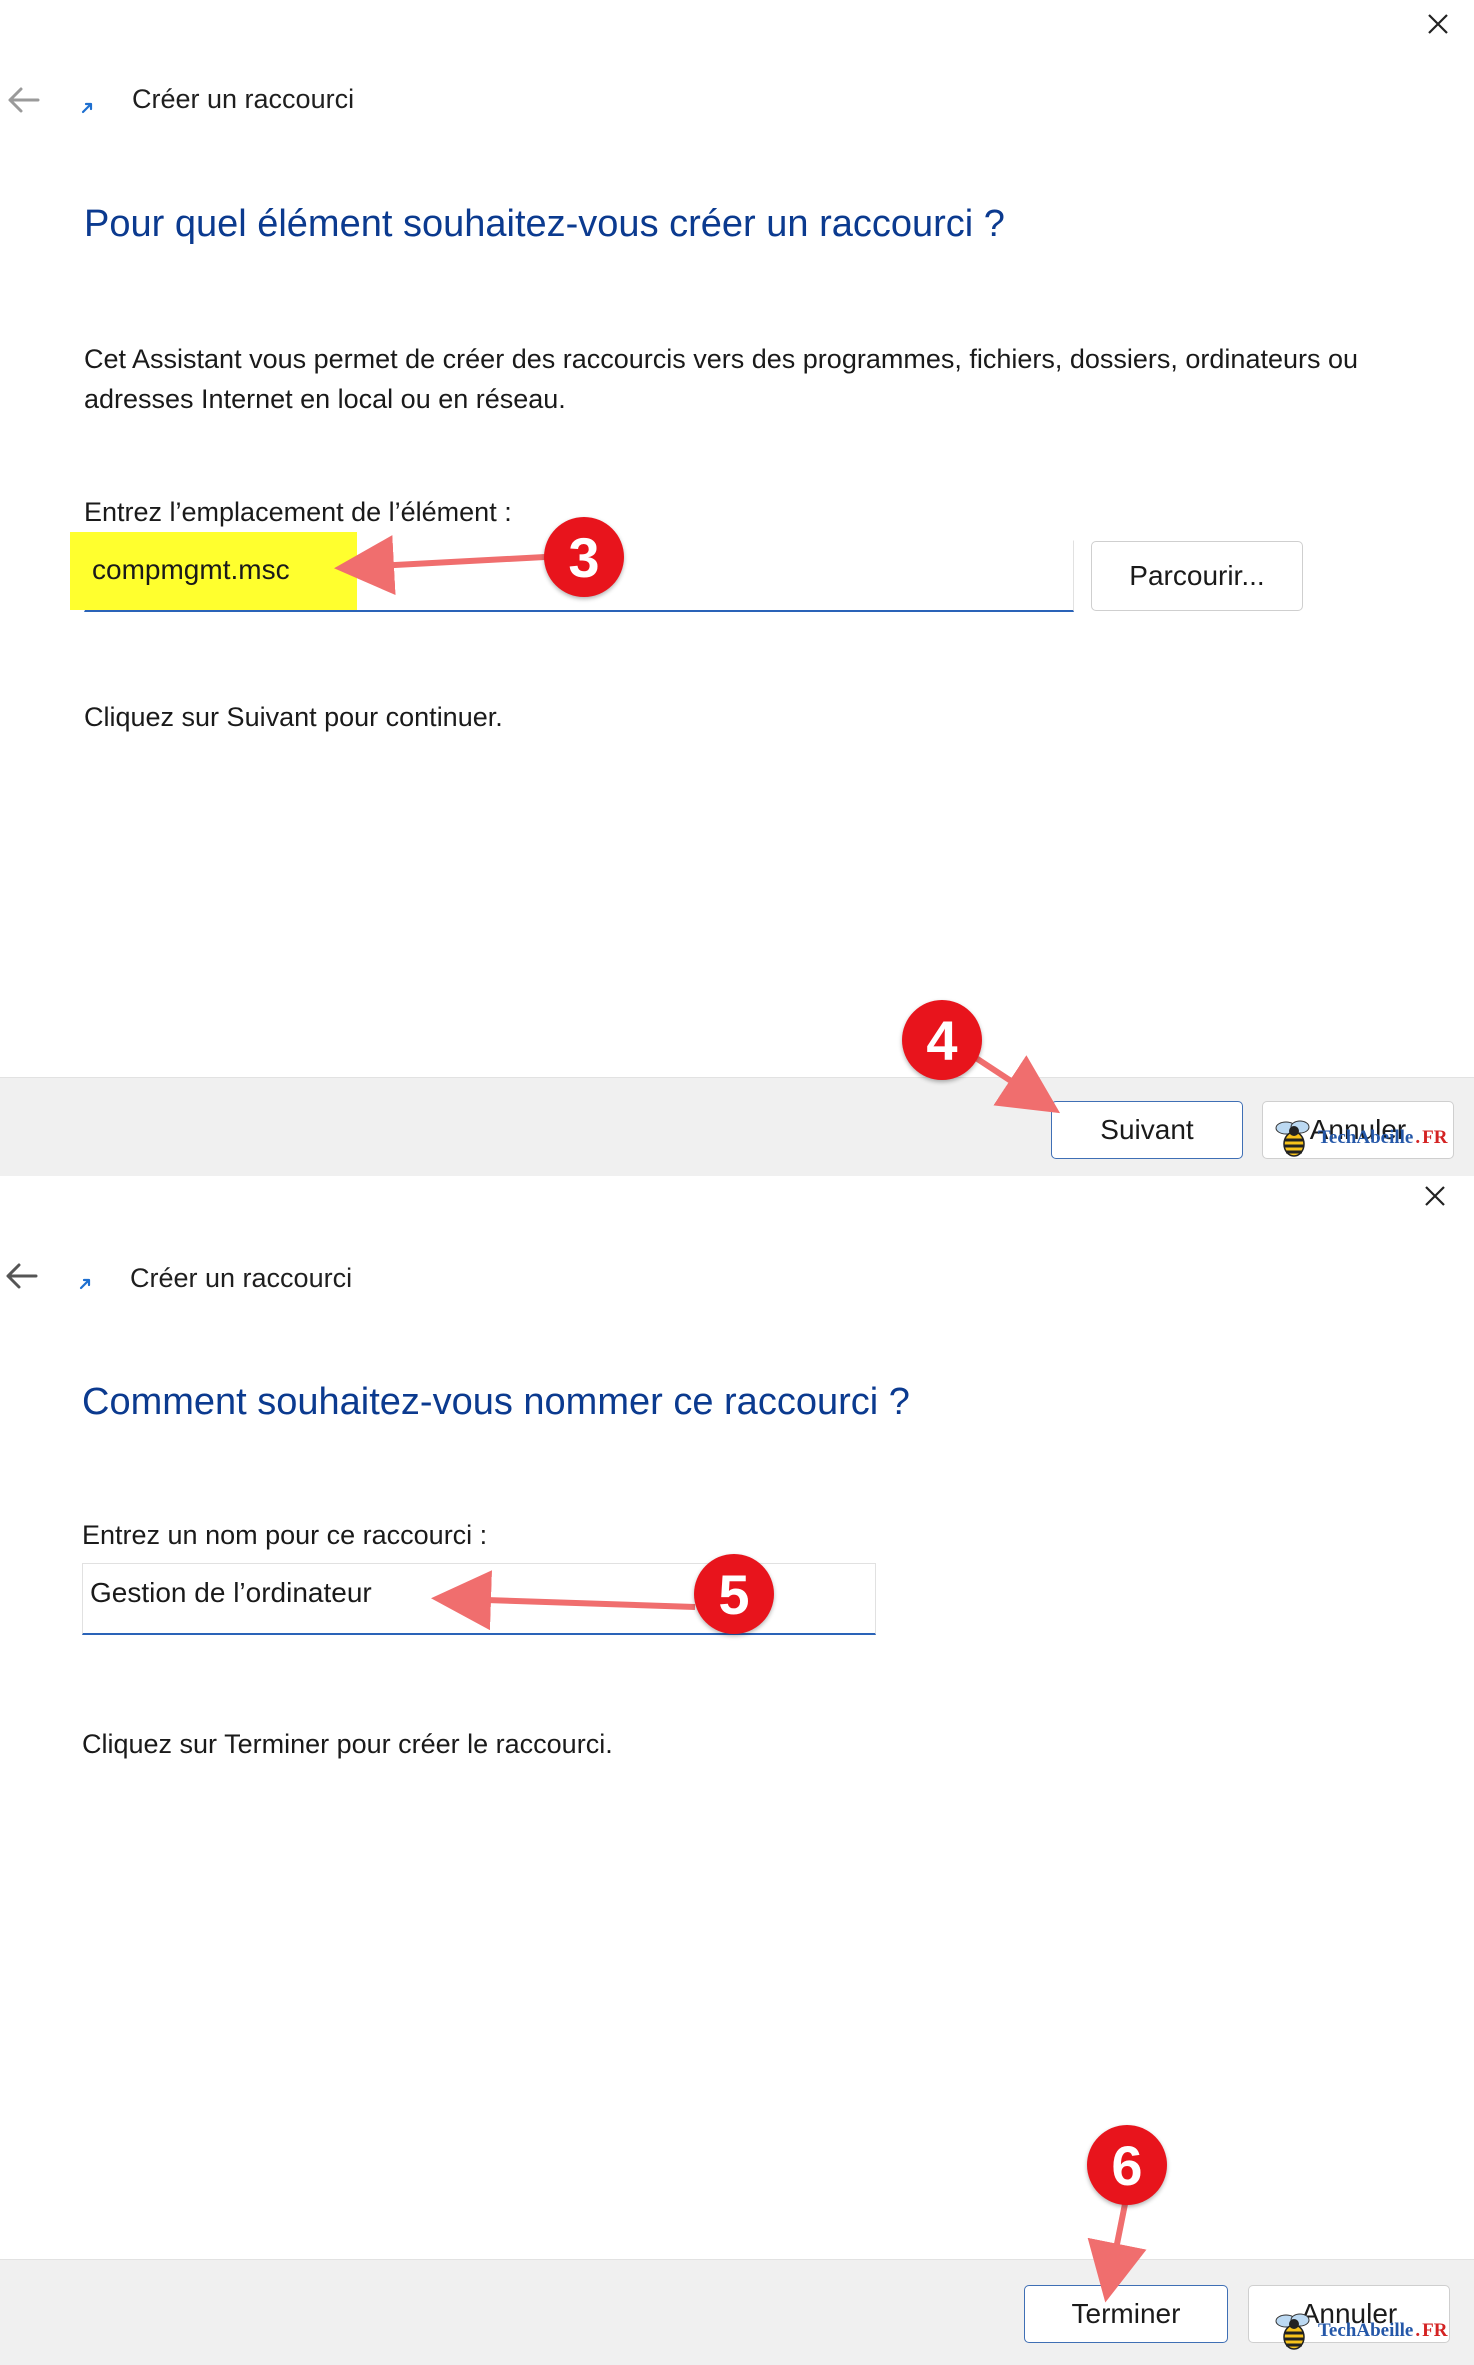 Image resolution: width=1474 pixels, height=2365 pixels. Describe the element at coordinates (734, 1594) in the screenshot. I see `step-badge-5: 5` at that location.